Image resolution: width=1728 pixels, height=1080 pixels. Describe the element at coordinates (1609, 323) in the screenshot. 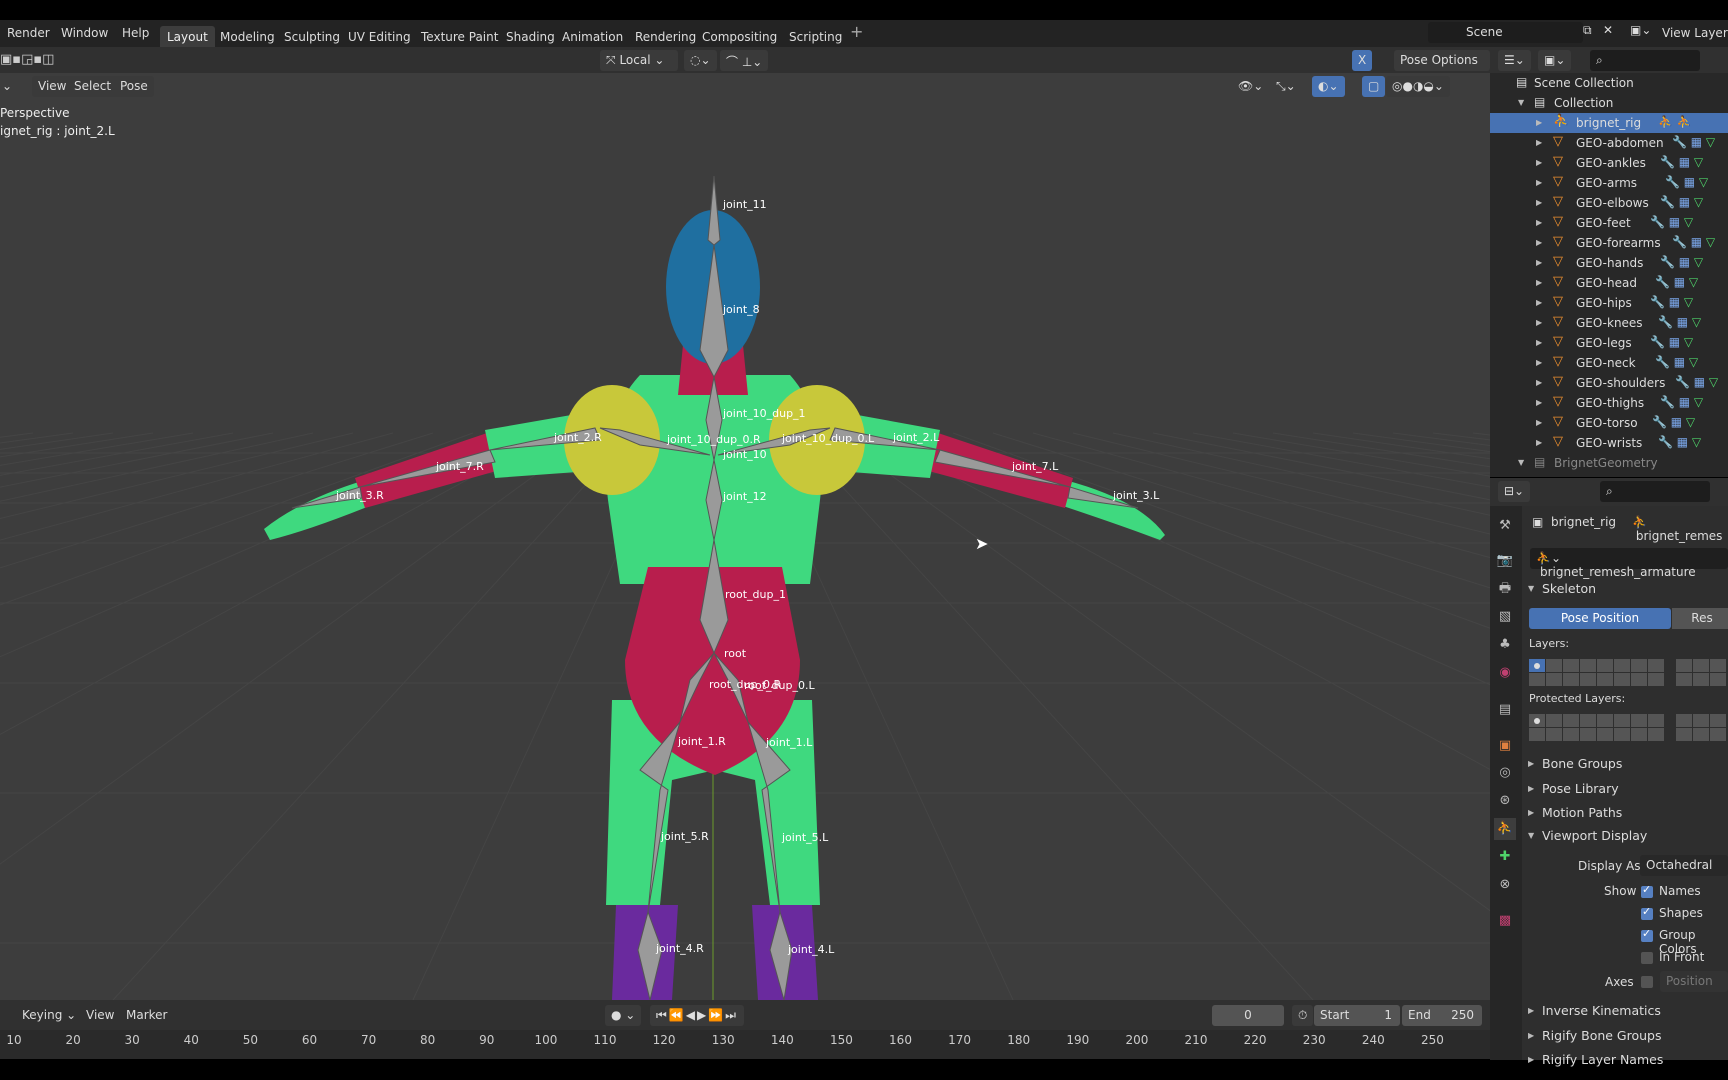

I see `outliner-item-geo-knees: ▶ ▽ GEO-knees 🔧 ▦ ▽` at that location.